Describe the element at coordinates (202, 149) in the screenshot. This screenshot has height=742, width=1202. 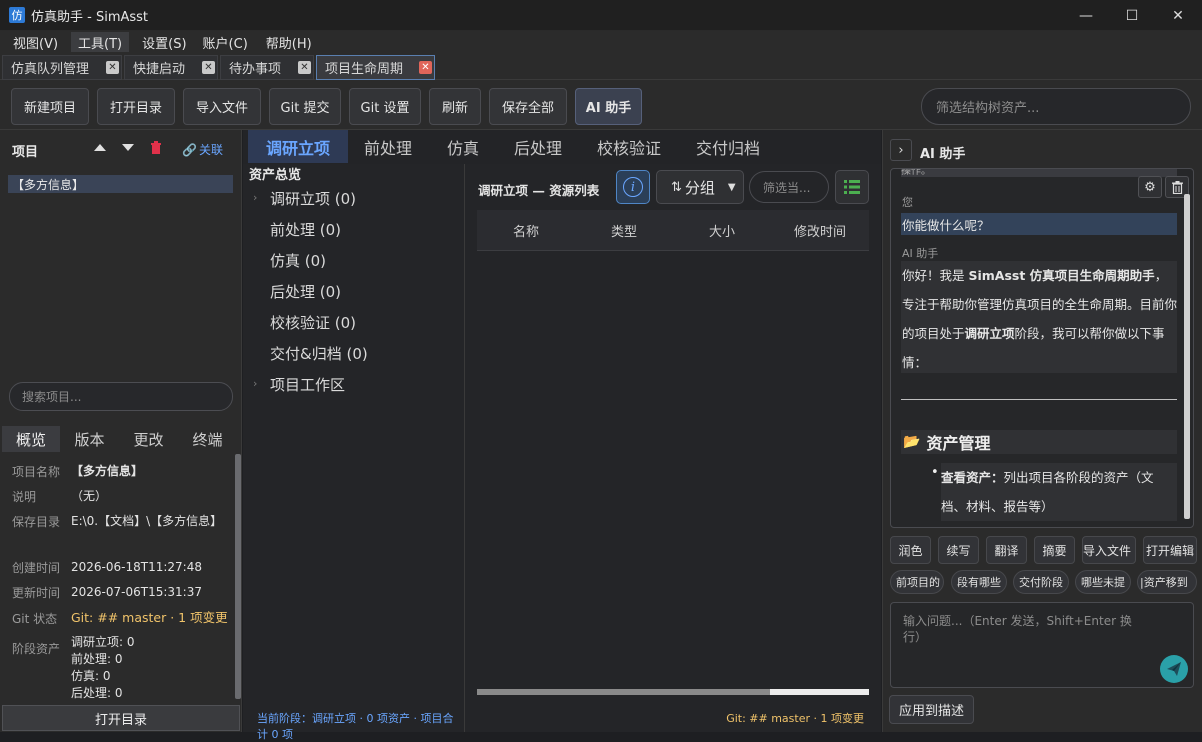
I see `link-button: 🔗 关联` at that location.